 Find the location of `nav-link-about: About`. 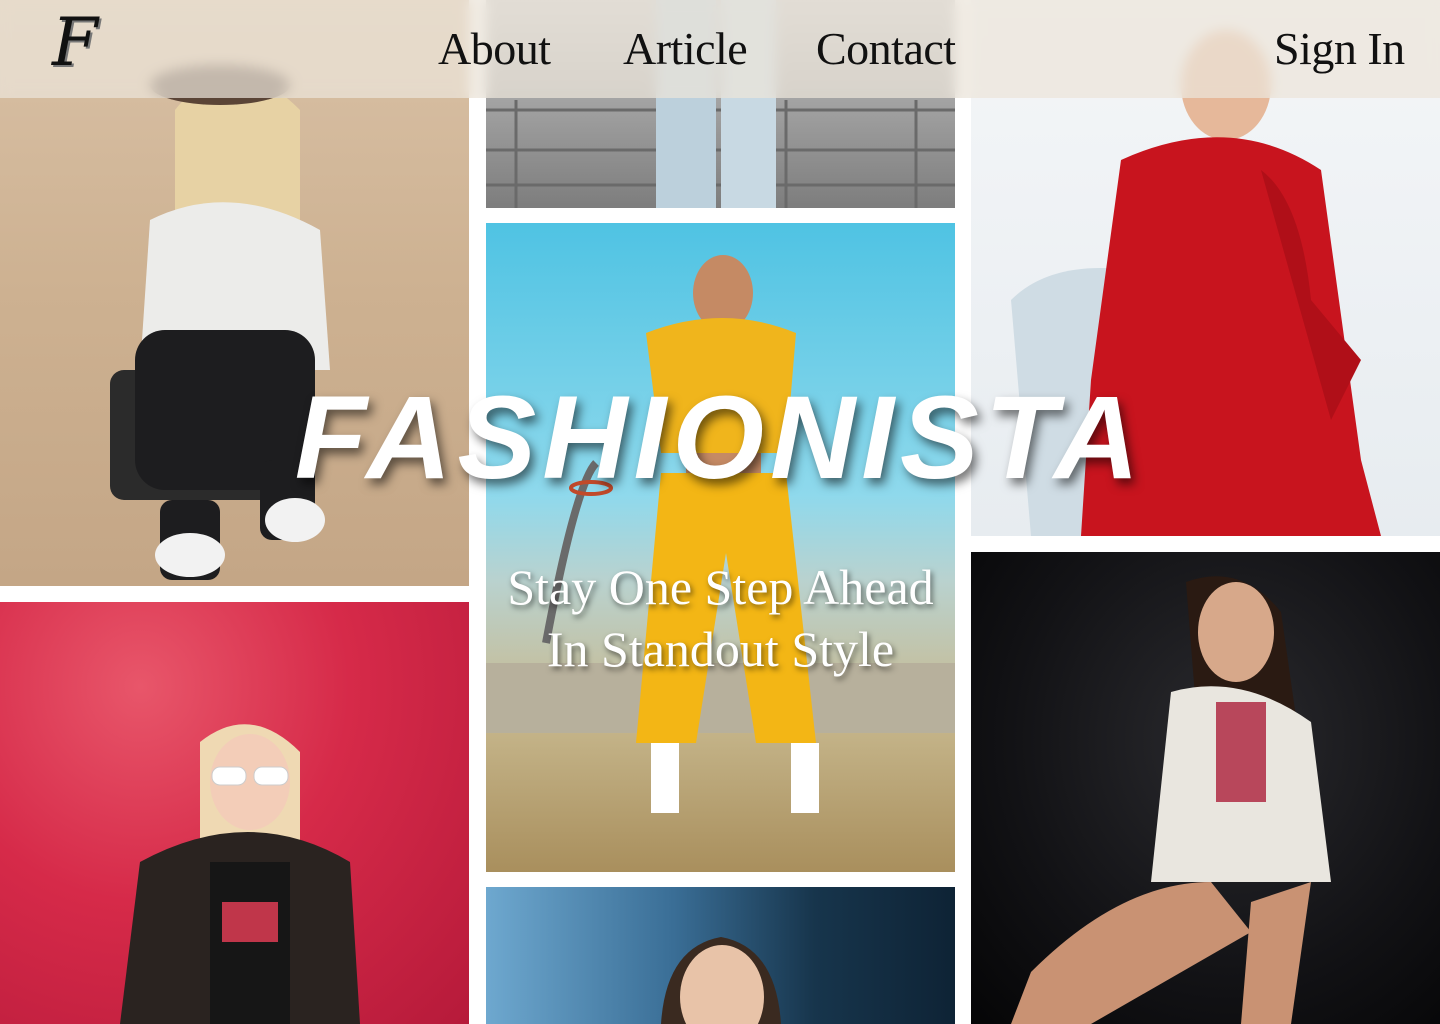

nav-link-about: About is located at coordinates (494, 48).